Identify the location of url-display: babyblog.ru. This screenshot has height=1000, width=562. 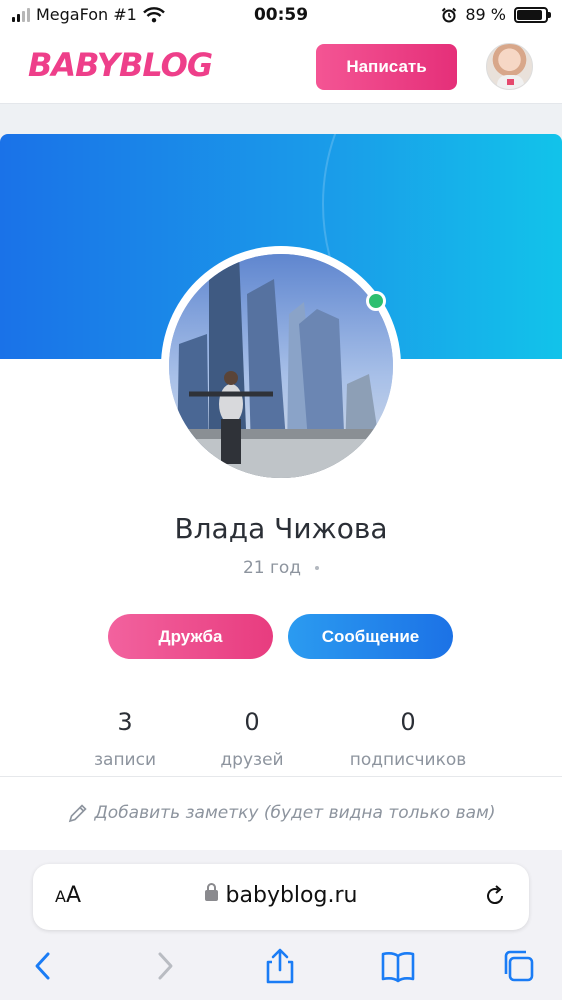
(281, 895).